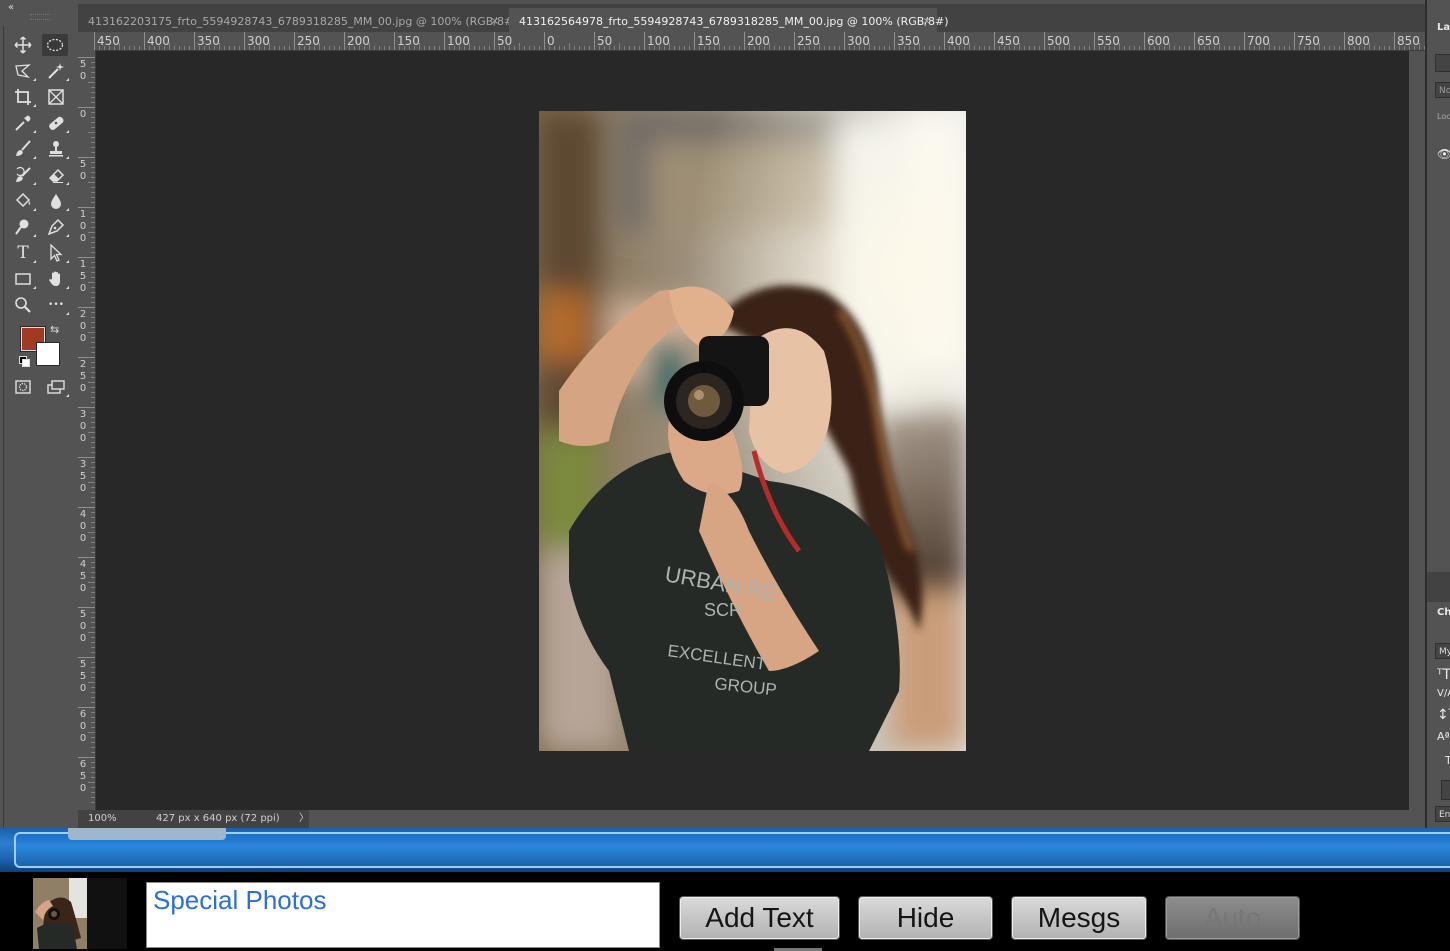 This screenshot has width=1450, height=951. Describe the element at coordinates (56, 279) in the screenshot. I see `hand-icon` at that location.